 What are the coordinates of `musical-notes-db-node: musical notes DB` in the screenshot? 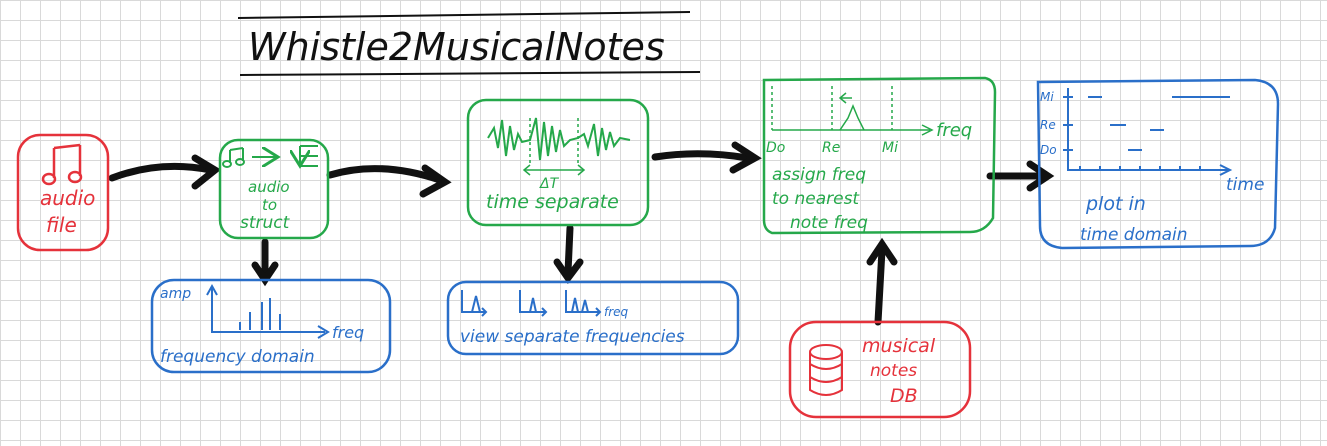 It's located at (880, 369).